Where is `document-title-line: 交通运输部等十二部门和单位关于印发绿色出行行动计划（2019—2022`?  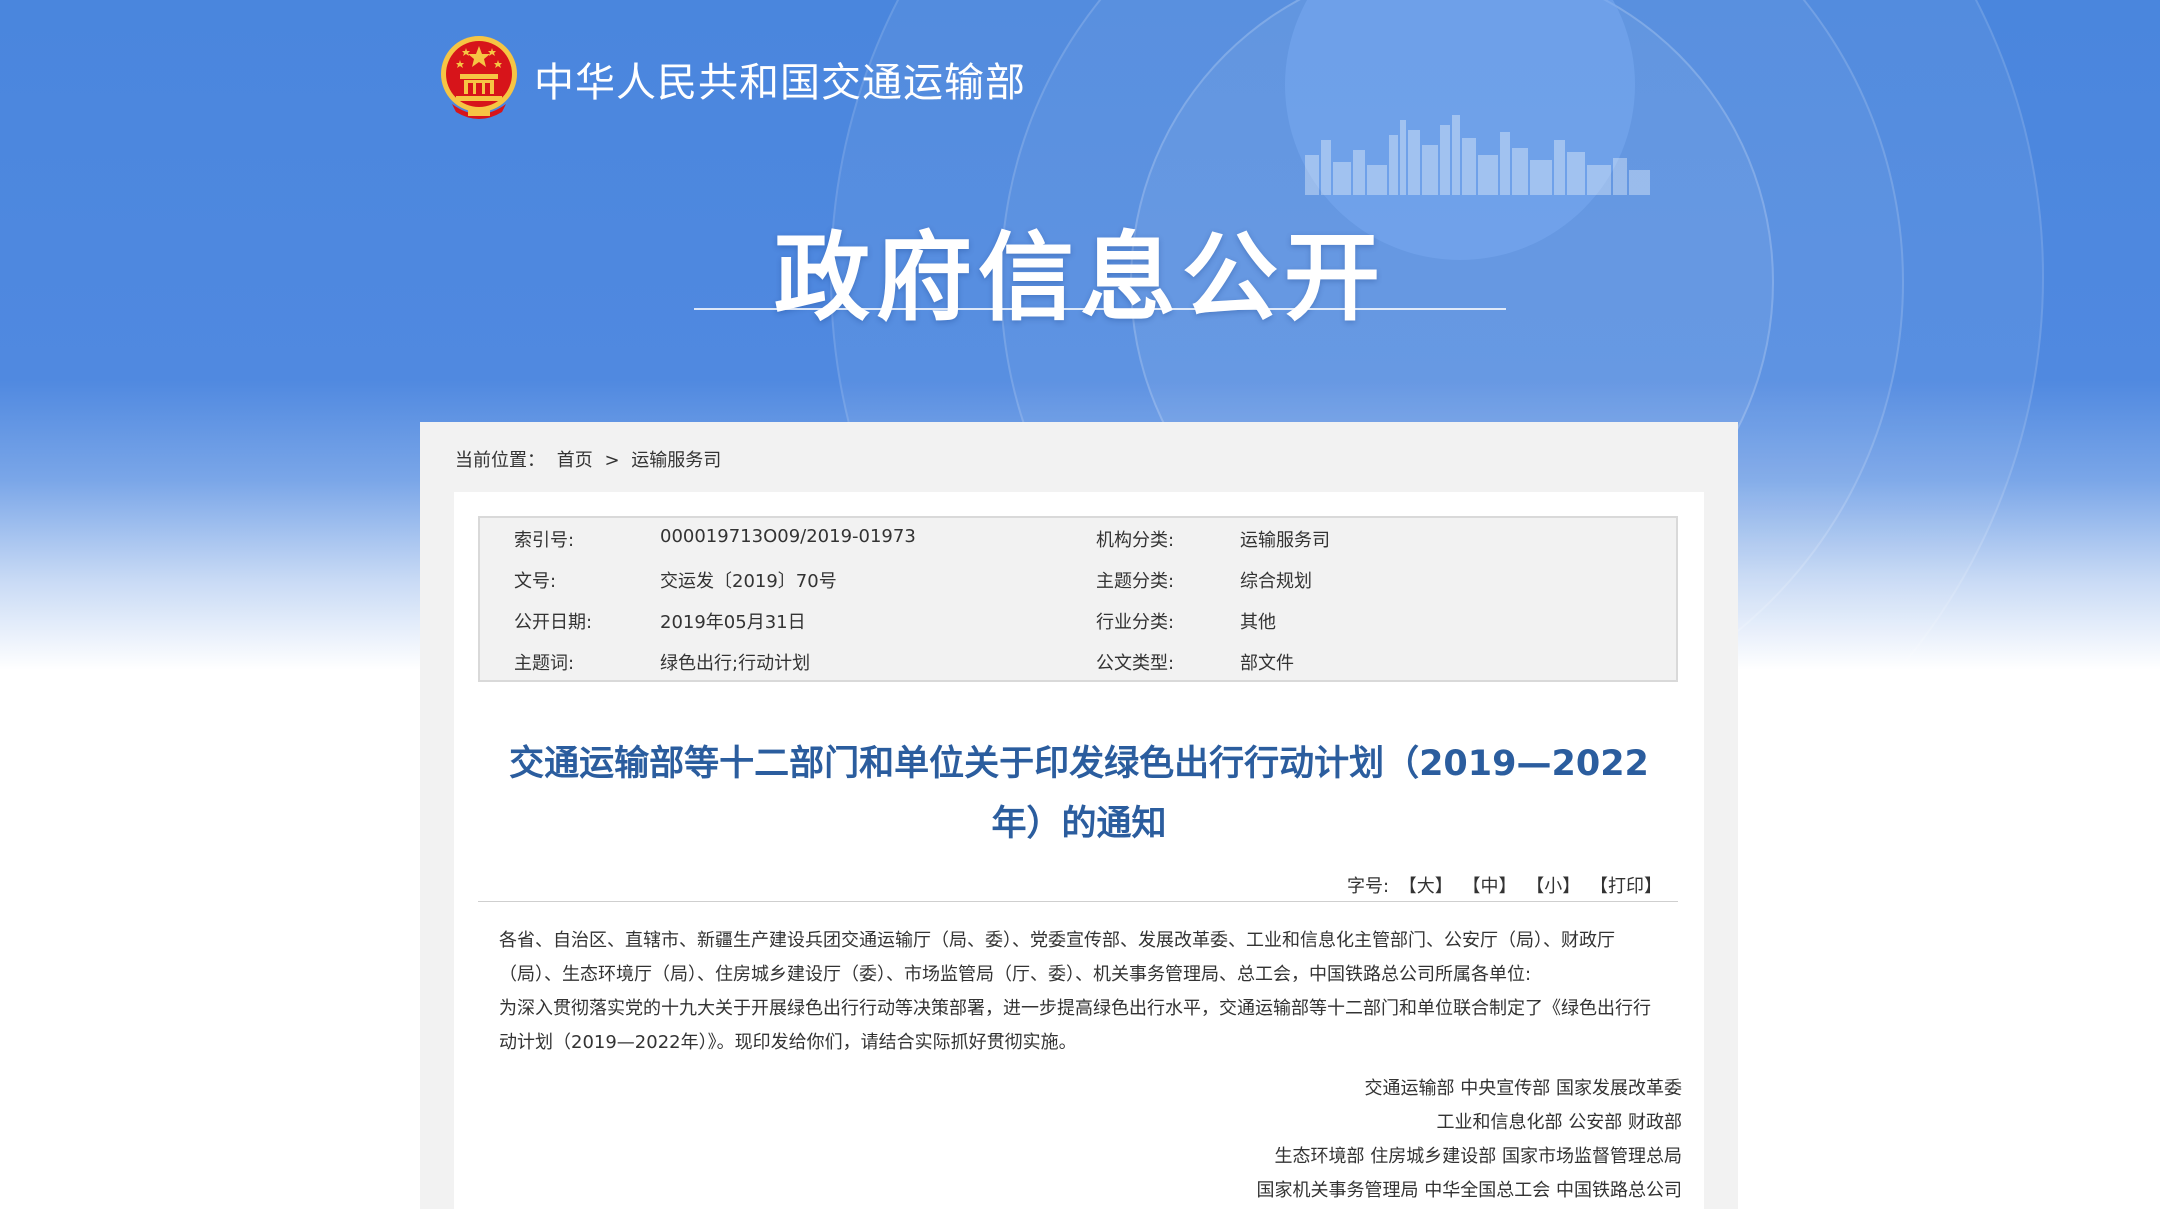 document-title-line: 交通运输部等十二部门和单位关于印发绿色出行行动计划（2019—2022 is located at coordinates (1079, 764).